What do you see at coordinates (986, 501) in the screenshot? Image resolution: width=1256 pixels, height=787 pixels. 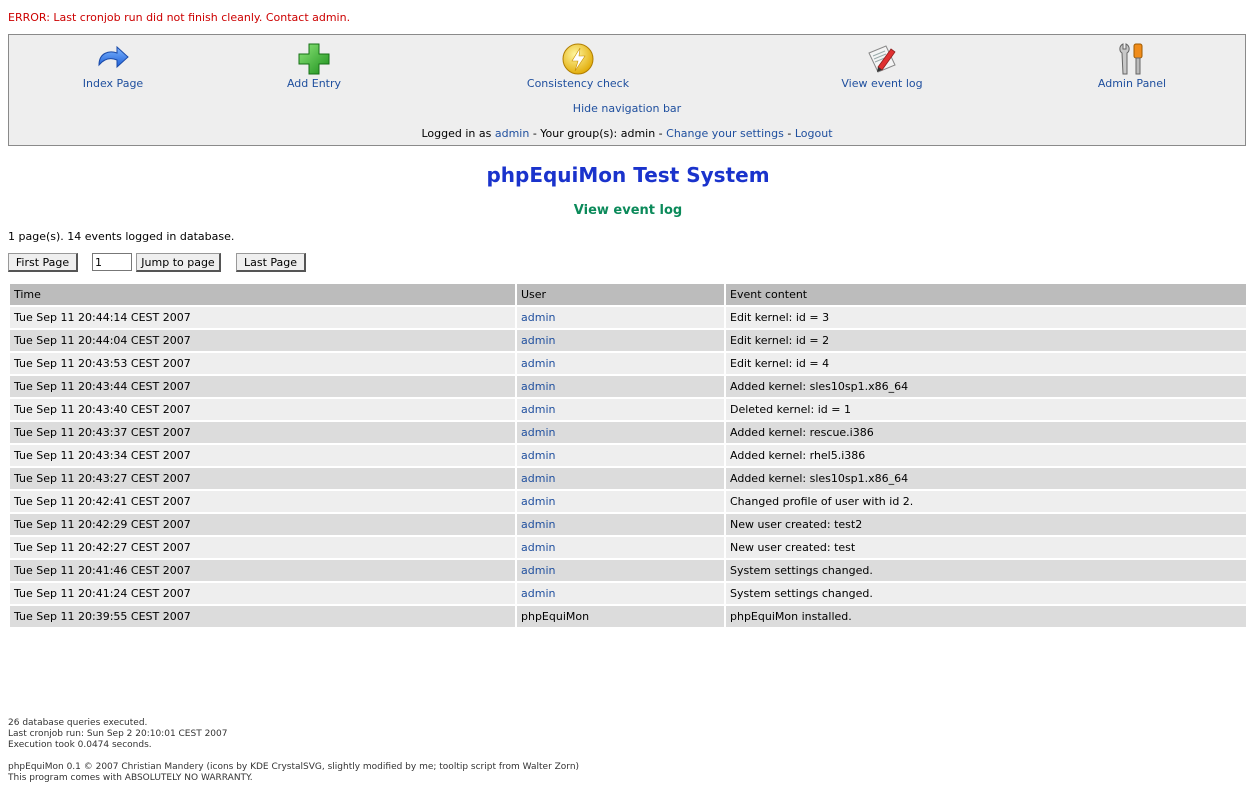 I see `cell-event: Changed profile of user with id 2.` at bounding box center [986, 501].